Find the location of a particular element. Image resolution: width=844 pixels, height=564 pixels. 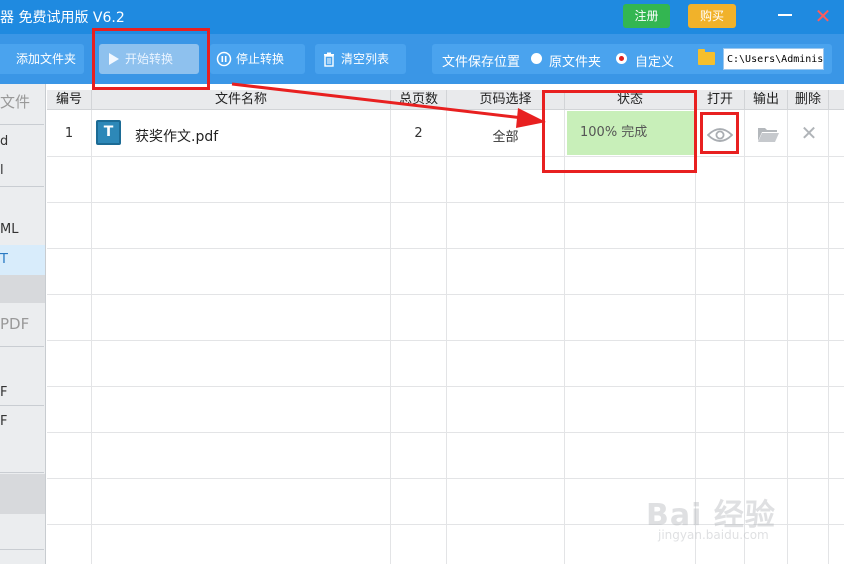

annotation-arrow is located at coordinates (388, 105).